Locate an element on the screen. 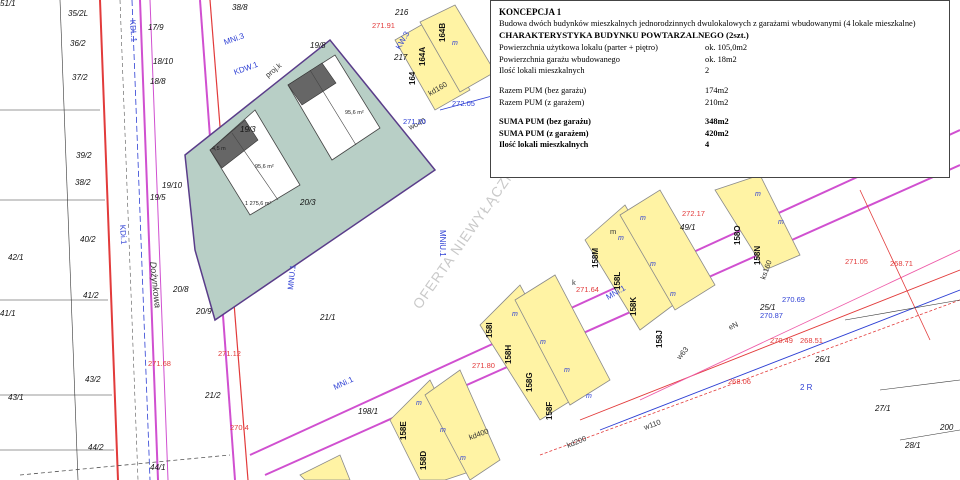  info-row: Ilość lokali mieszkalnych 2 is located at coordinates (604, 71).